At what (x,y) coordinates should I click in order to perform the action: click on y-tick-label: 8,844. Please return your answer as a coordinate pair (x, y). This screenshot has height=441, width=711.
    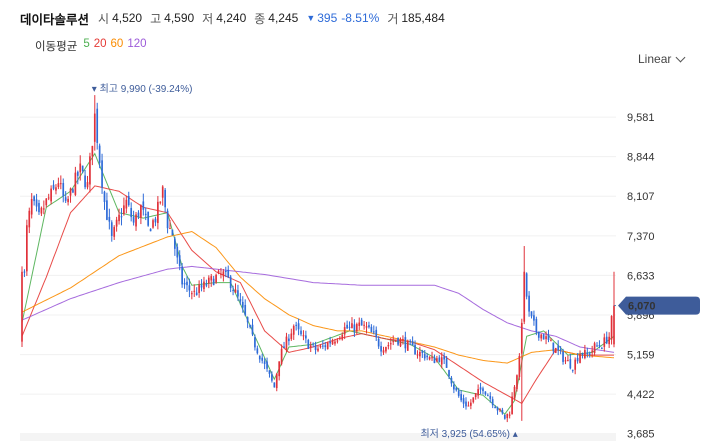
    Looking at the image, I should click on (641, 158).